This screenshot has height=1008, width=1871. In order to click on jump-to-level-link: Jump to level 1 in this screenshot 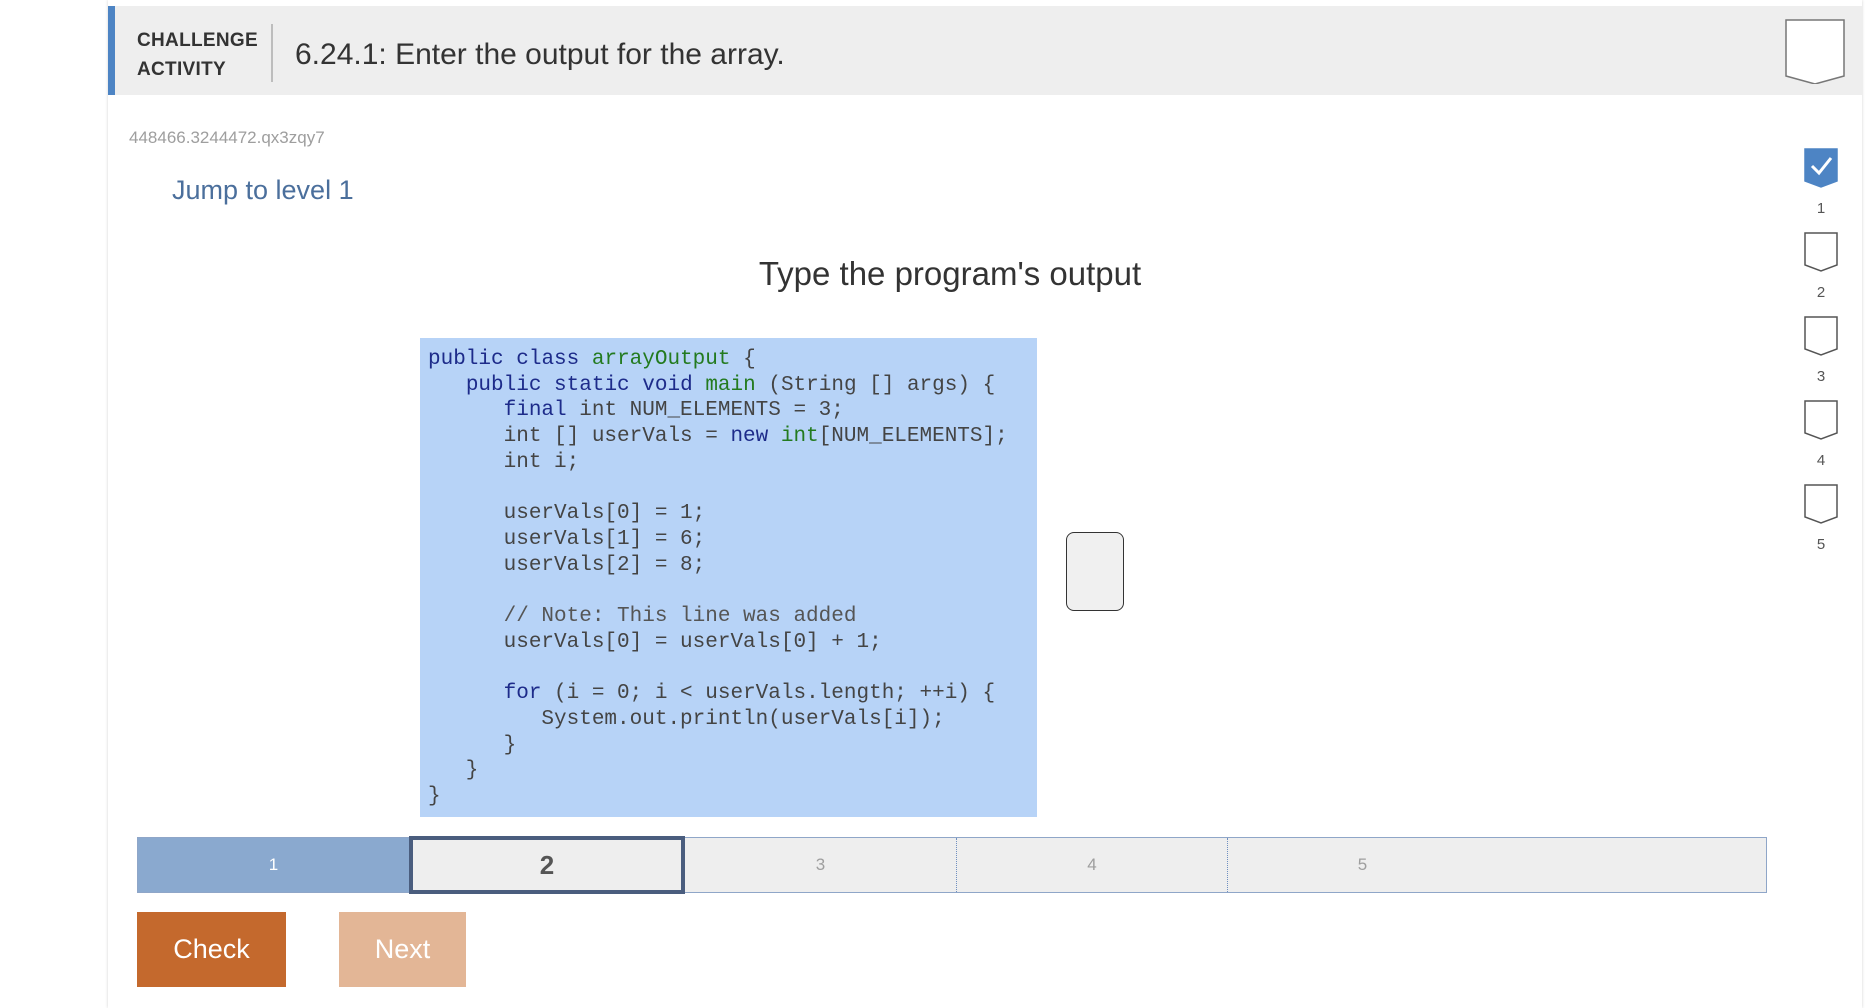, I will do `click(263, 190)`.